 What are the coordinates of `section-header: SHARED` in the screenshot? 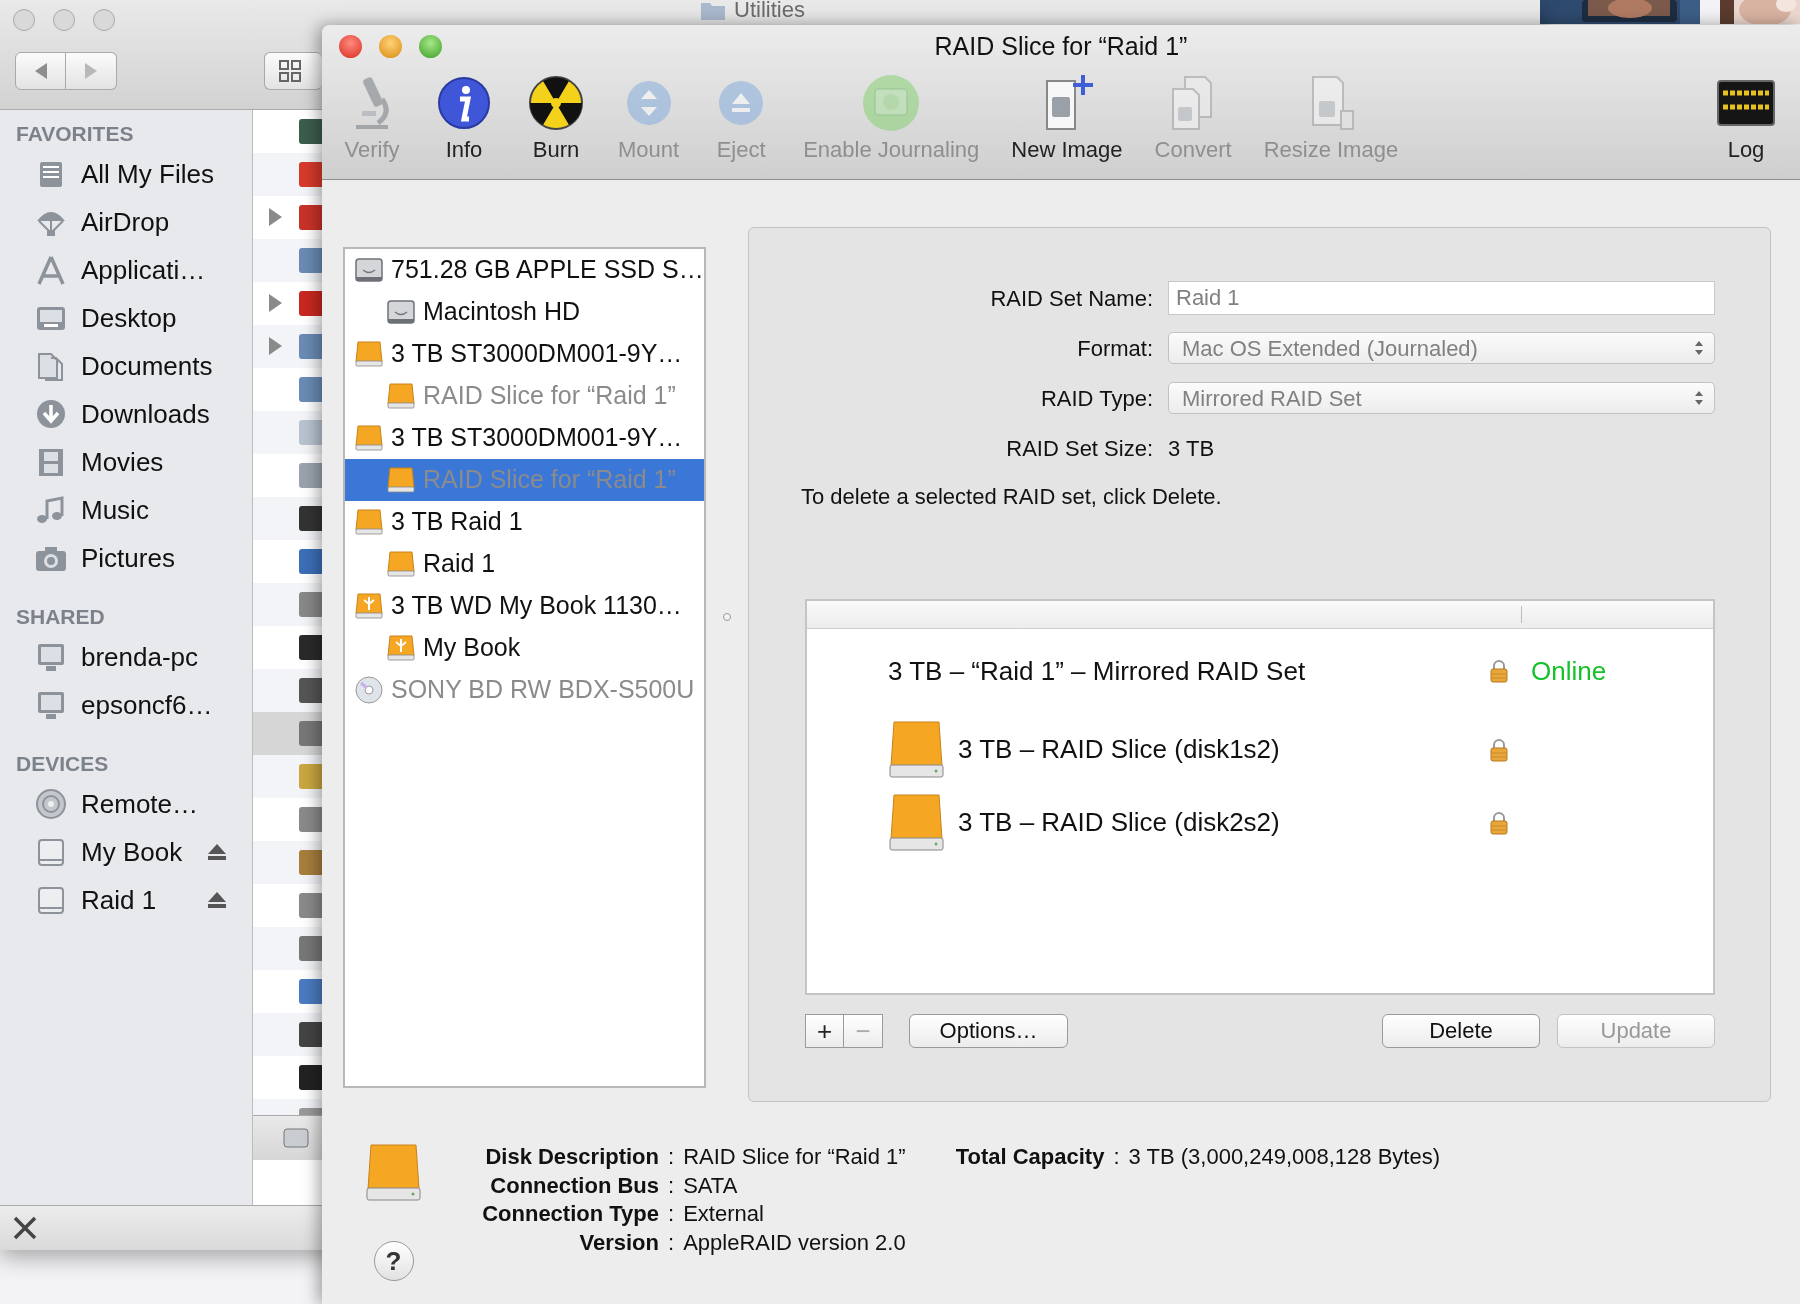 It's located at (60, 617).